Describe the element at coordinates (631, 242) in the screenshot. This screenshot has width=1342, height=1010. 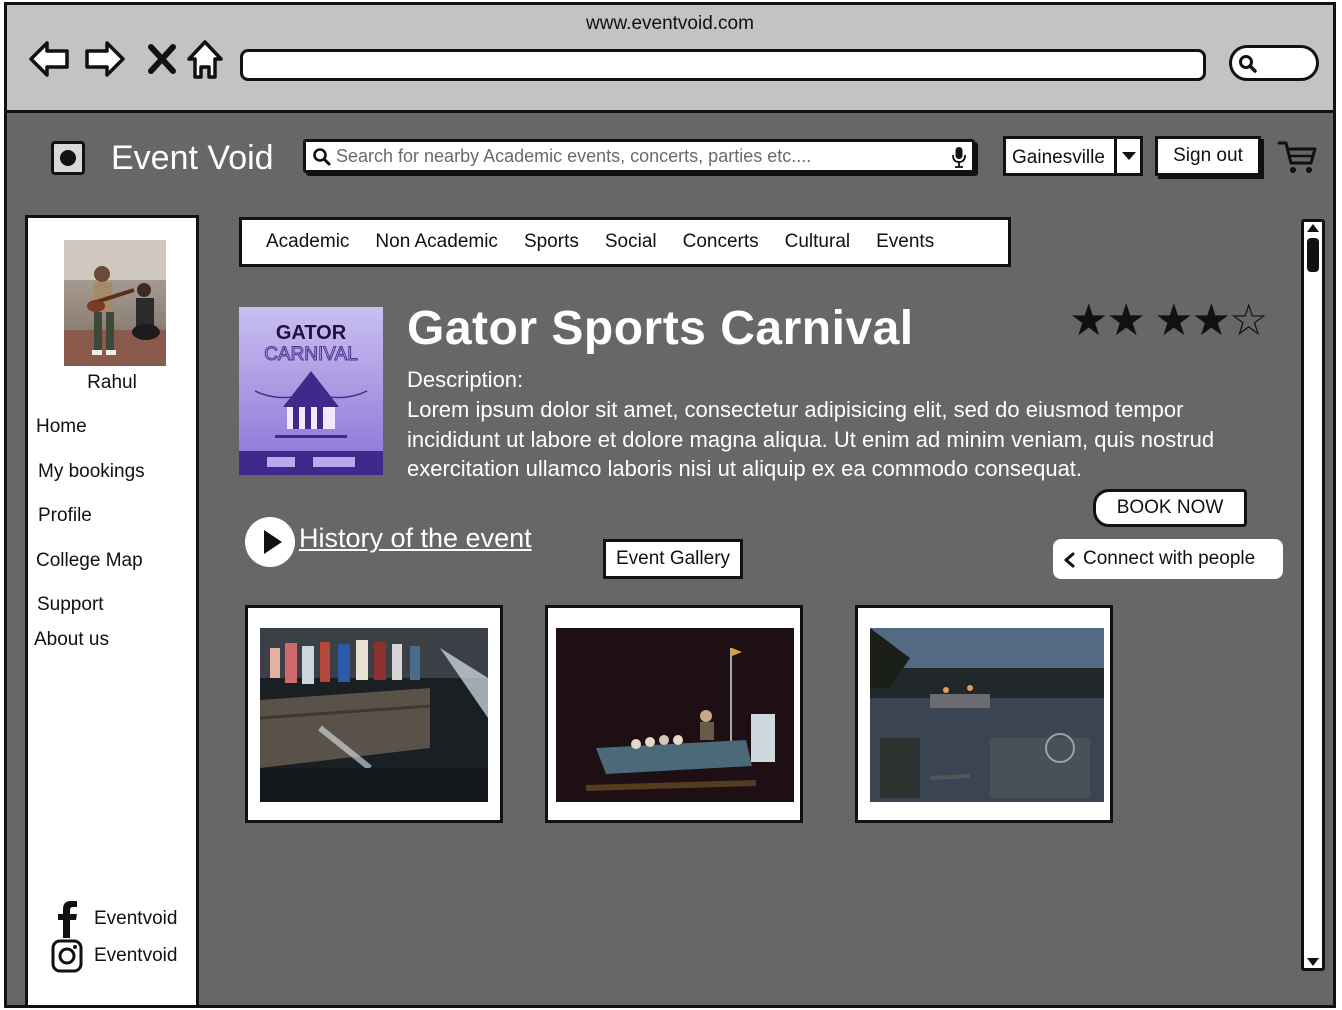
I see `tab-social: Social` at that location.